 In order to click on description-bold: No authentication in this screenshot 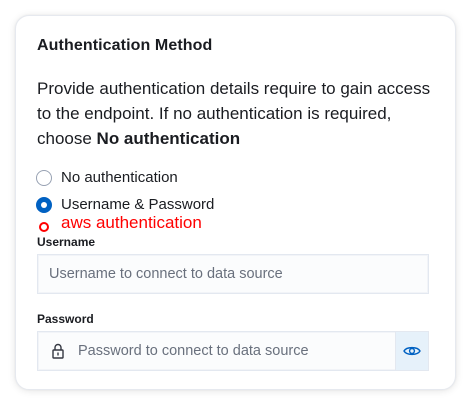, I will do `click(168, 138)`.